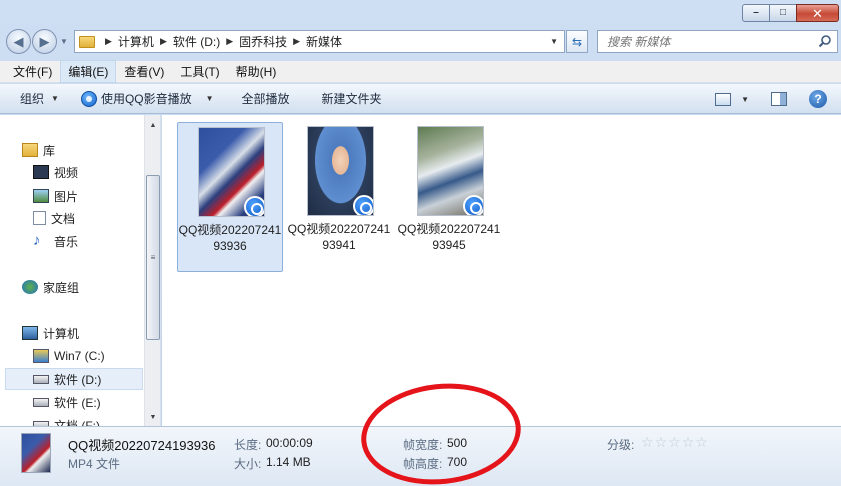  Describe the element at coordinates (61, 333) in the screenshot. I see `nav-computer-label: 计算机` at that location.